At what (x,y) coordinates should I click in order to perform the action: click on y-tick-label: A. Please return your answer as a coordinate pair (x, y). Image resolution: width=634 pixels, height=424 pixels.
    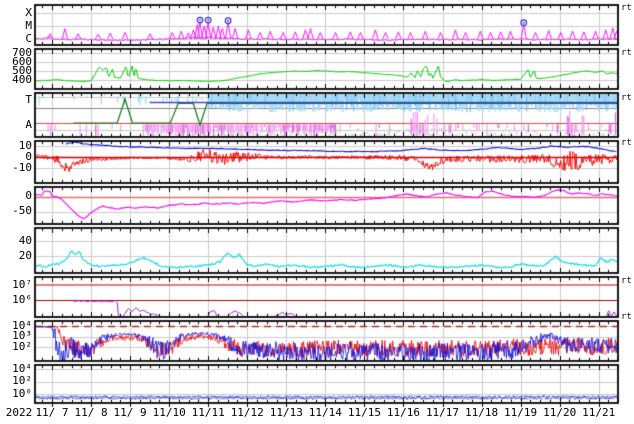
    Looking at the image, I should click on (28, 124).